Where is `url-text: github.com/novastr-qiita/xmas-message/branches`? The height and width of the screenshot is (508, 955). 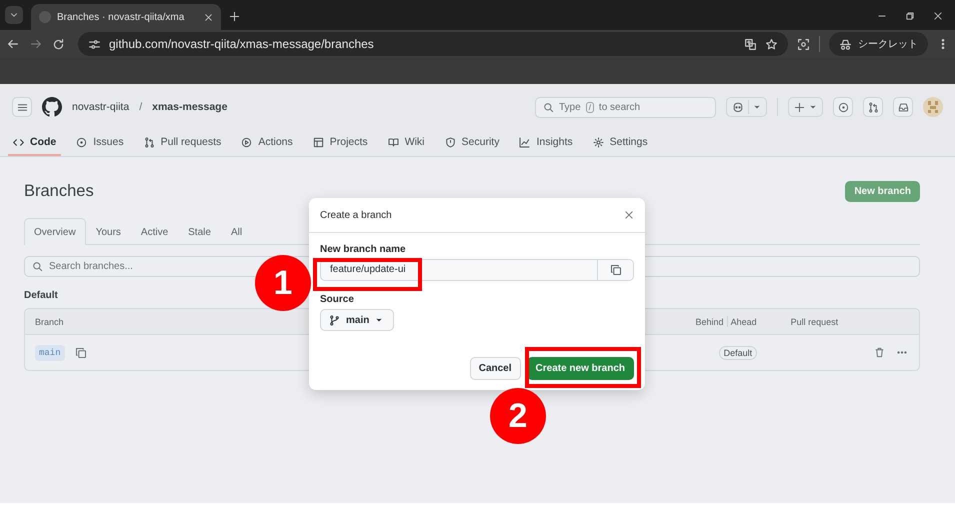 url-text: github.com/novastr-qiita/xmas-message/branches is located at coordinates (242, 44).